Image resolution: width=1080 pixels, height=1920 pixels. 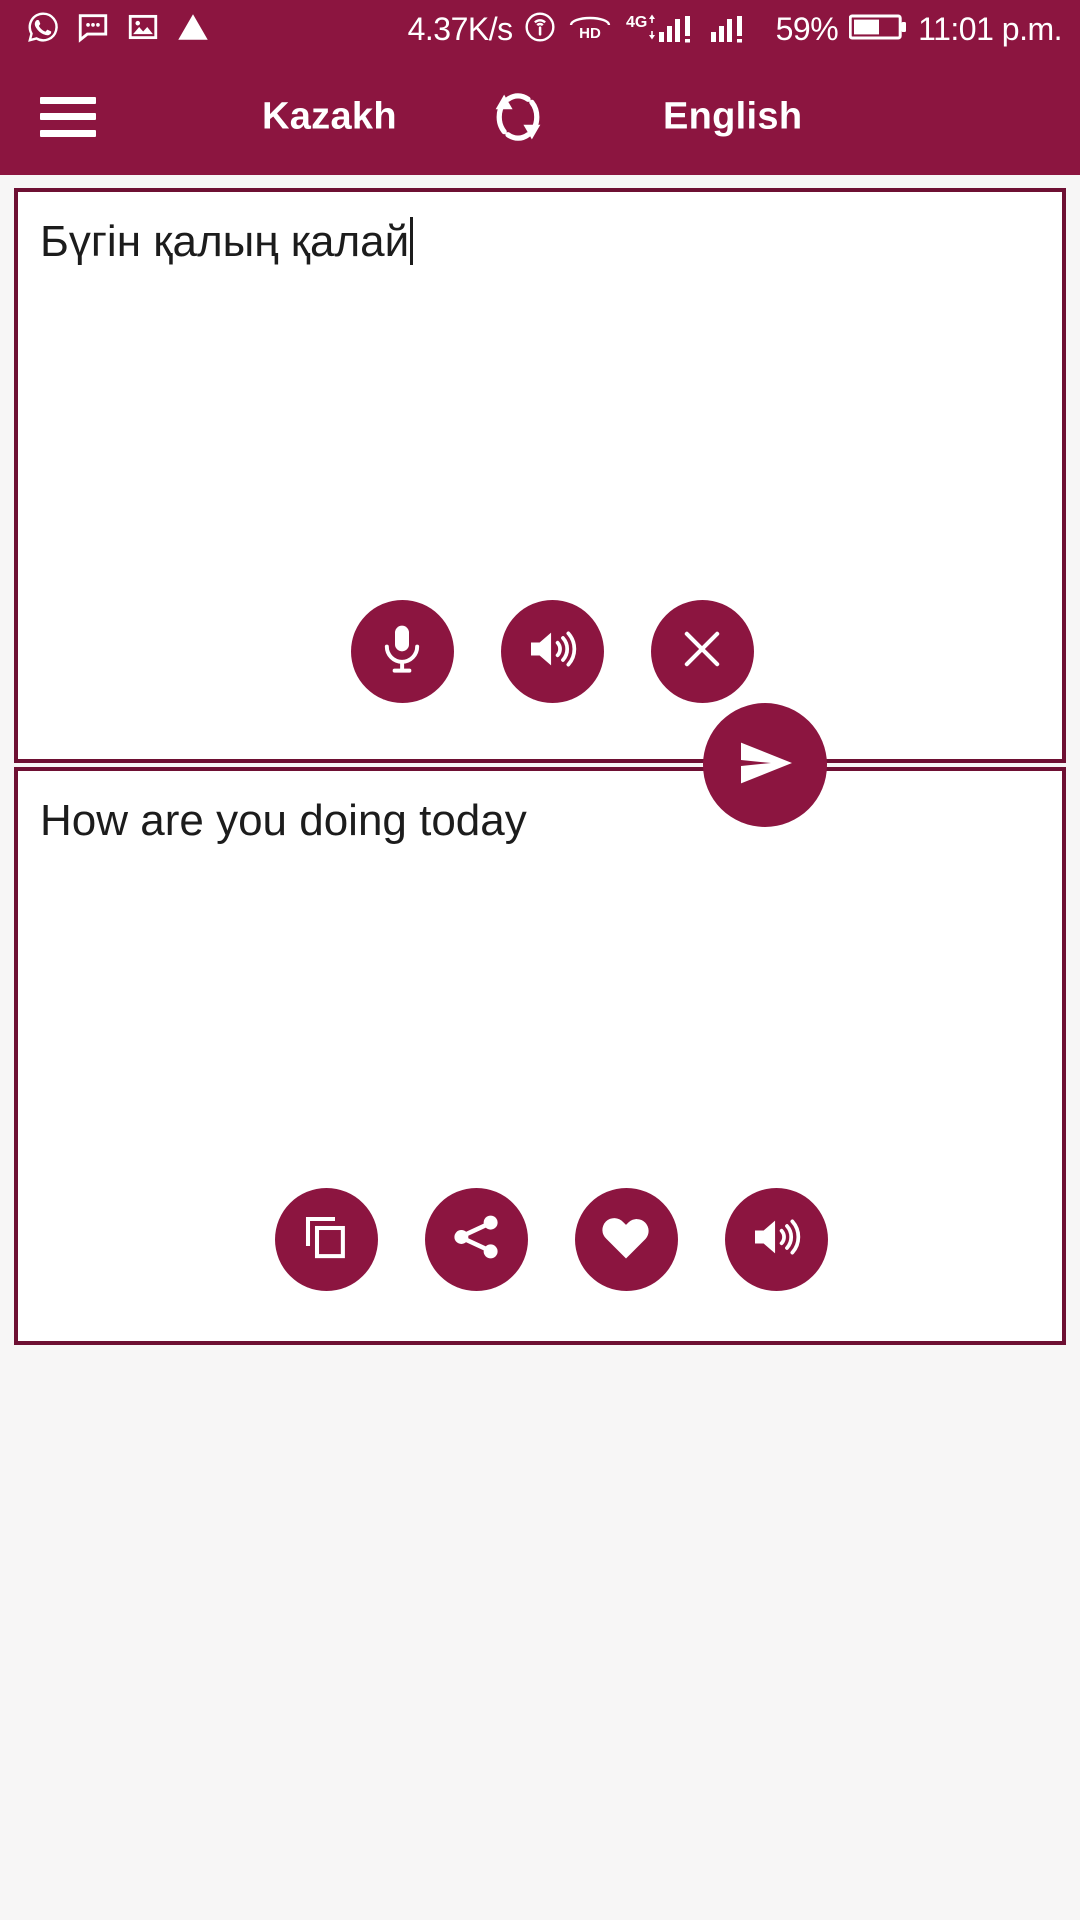 I want to click on hotspot-icon, so click(x=540, y=29).